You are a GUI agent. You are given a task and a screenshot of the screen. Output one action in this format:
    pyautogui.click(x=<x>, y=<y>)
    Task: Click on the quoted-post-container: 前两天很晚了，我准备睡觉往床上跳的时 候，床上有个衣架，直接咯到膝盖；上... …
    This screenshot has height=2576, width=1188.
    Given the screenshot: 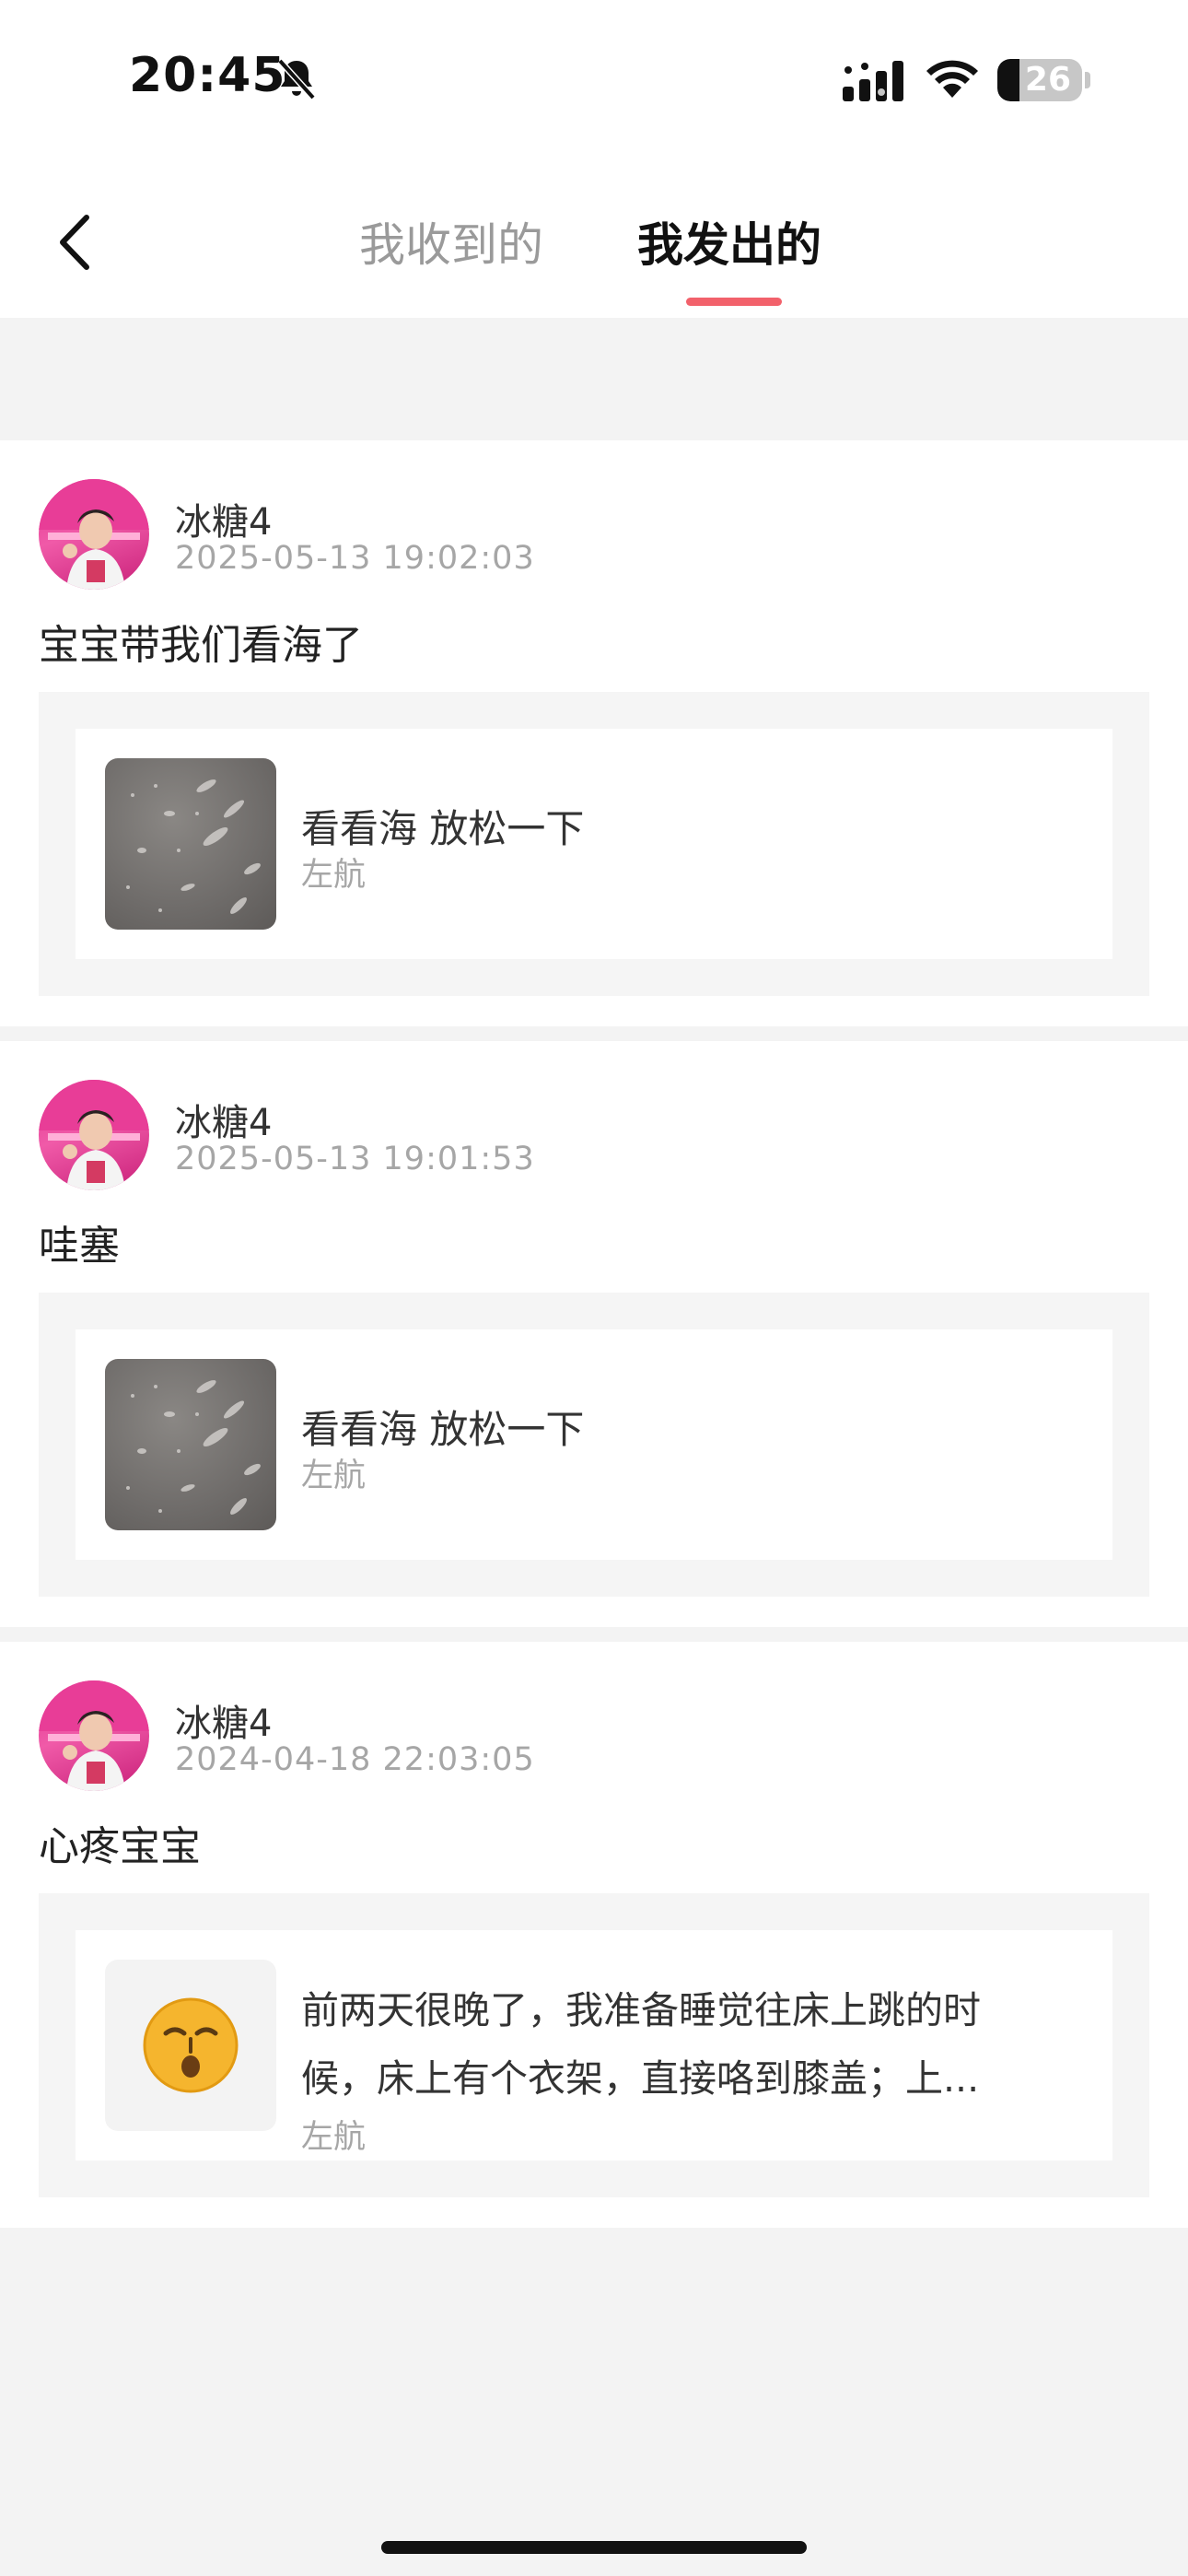 What is the action you would take?
    pyautogui.click(x=594, y=2045)
    